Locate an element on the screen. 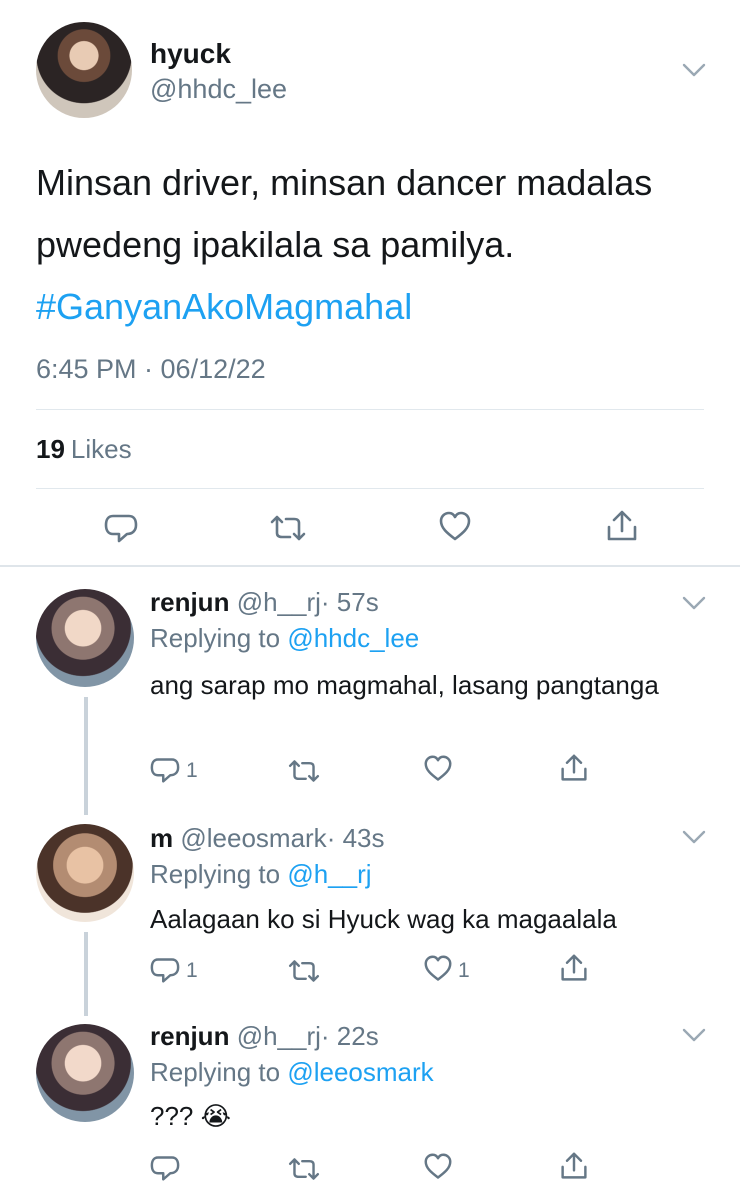  replying-to-mention: @hhdc_lee is located at coordinates (353, 638).